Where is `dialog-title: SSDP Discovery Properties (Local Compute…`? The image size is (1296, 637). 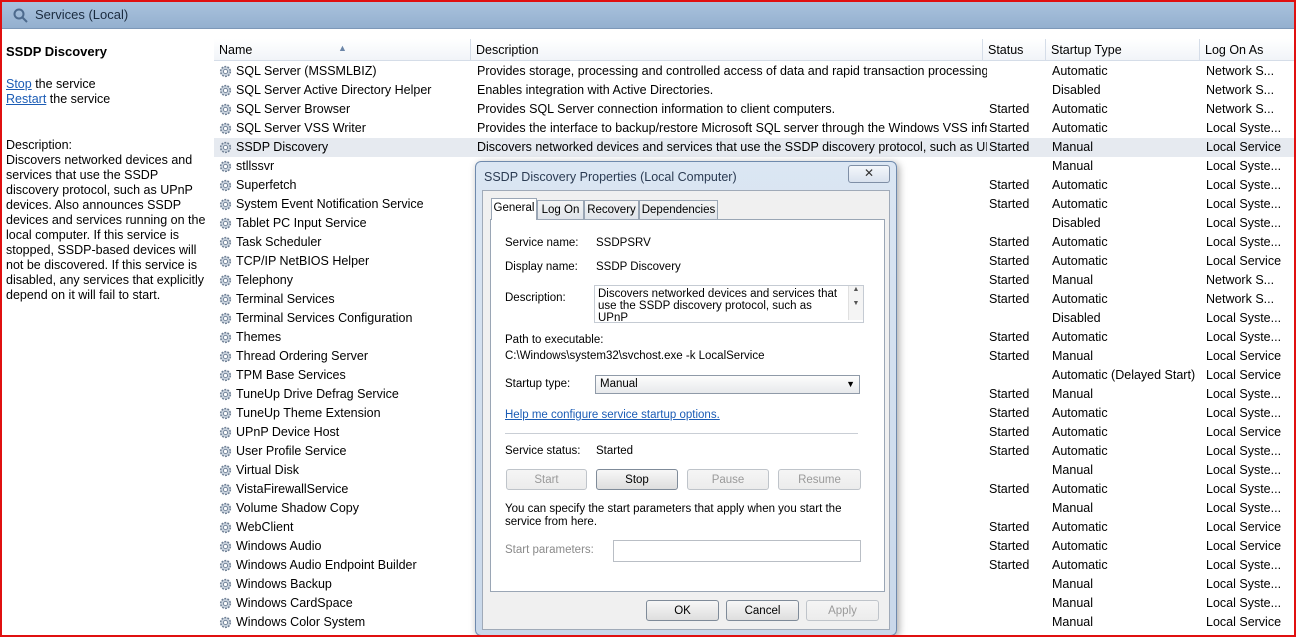 dialog-title: SSDP Discovery Properties (Local Compute… is located at coordinates (610, 177).